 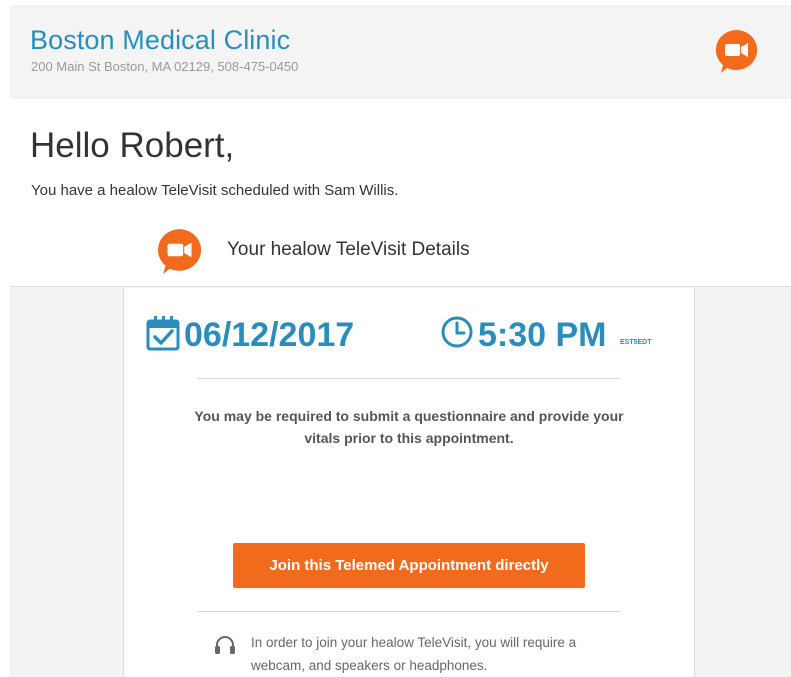 I want to click on appointment-datetime: 06/12/2017 5:30 PM EST5EDT, so click(x=414, y=335).